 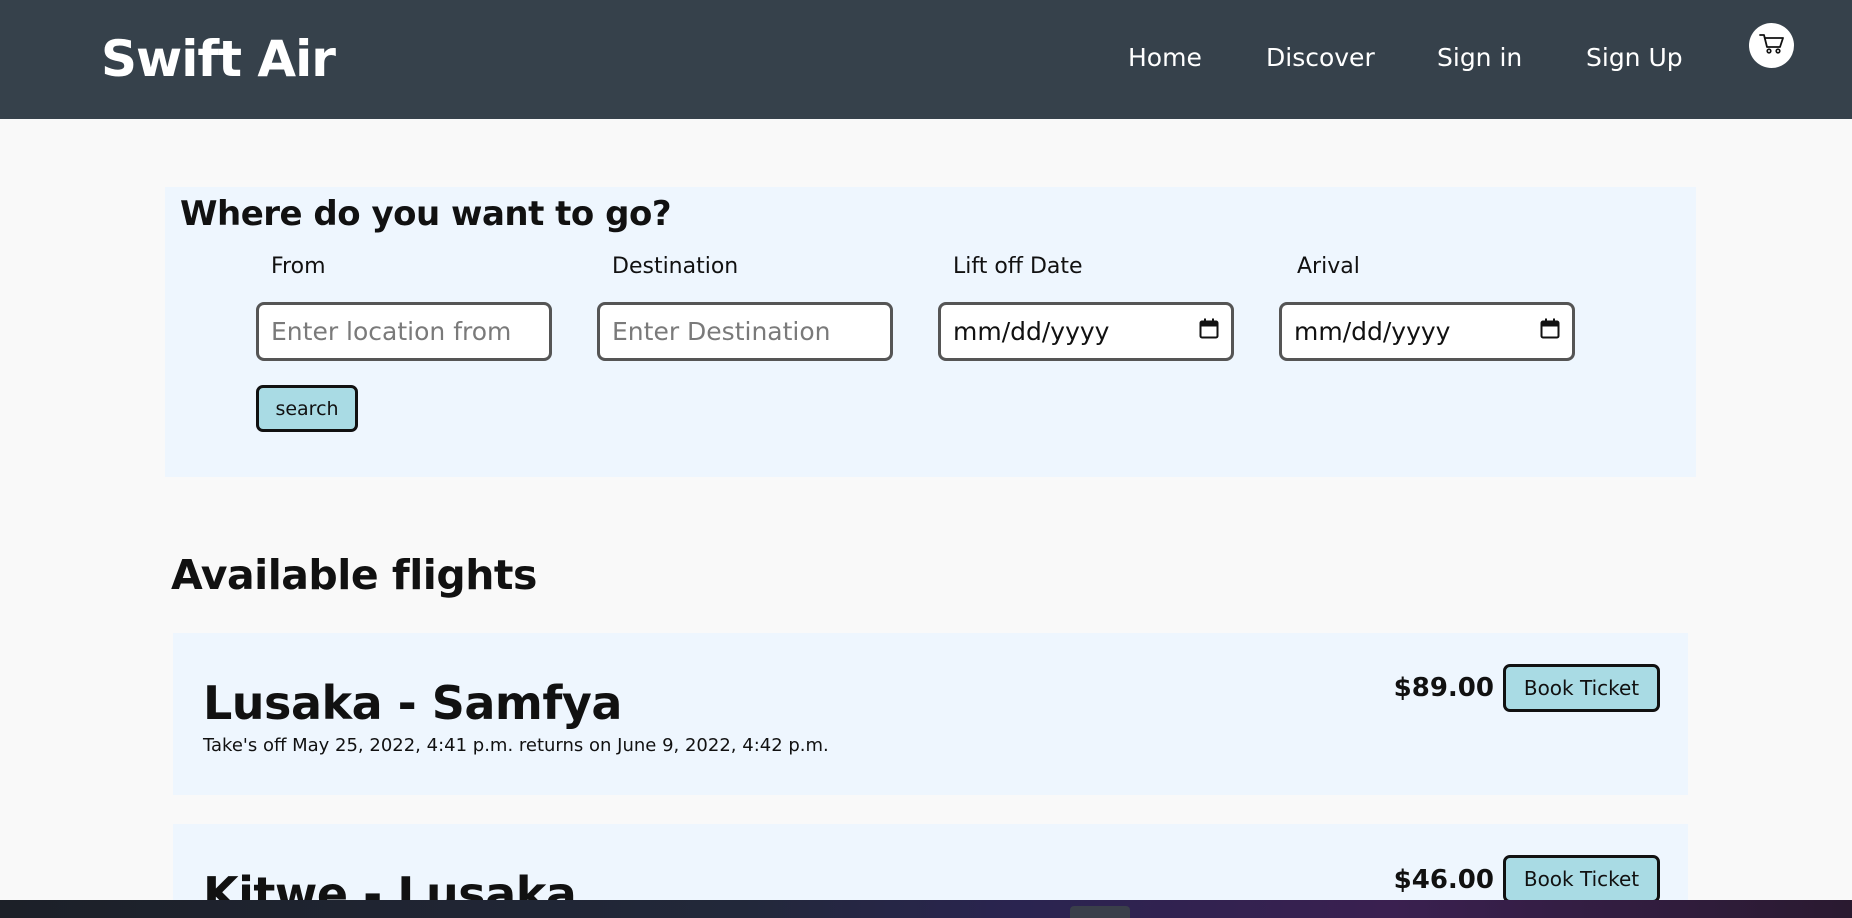 What do you see at coordinates (218, 59) in the screenshot?
I see `brand-logo: Swift Air` at bounding box center [218, 59].